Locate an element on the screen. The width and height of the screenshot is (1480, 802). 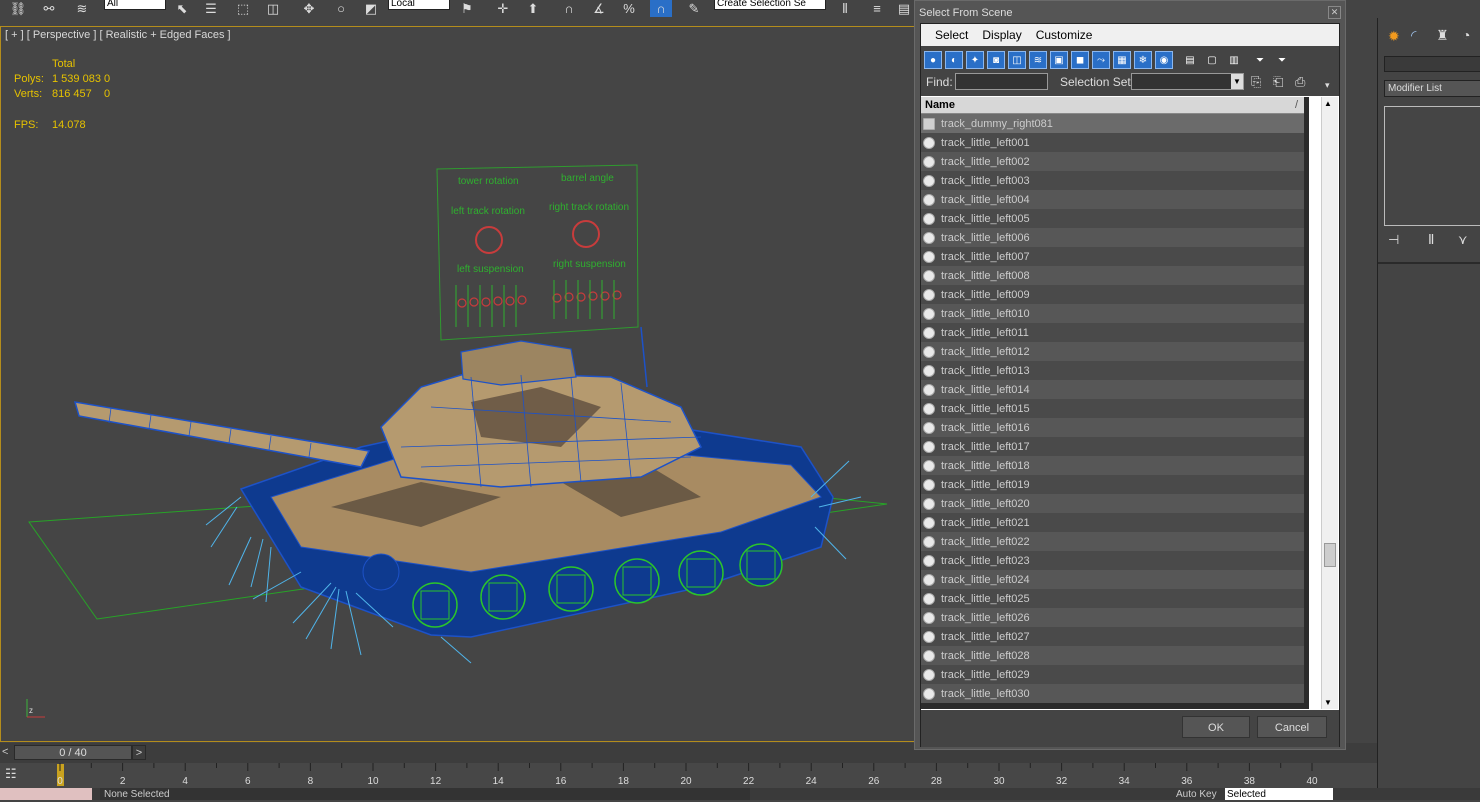
display-hidden-icon: ◉ is located at coordinates (1164, 60).